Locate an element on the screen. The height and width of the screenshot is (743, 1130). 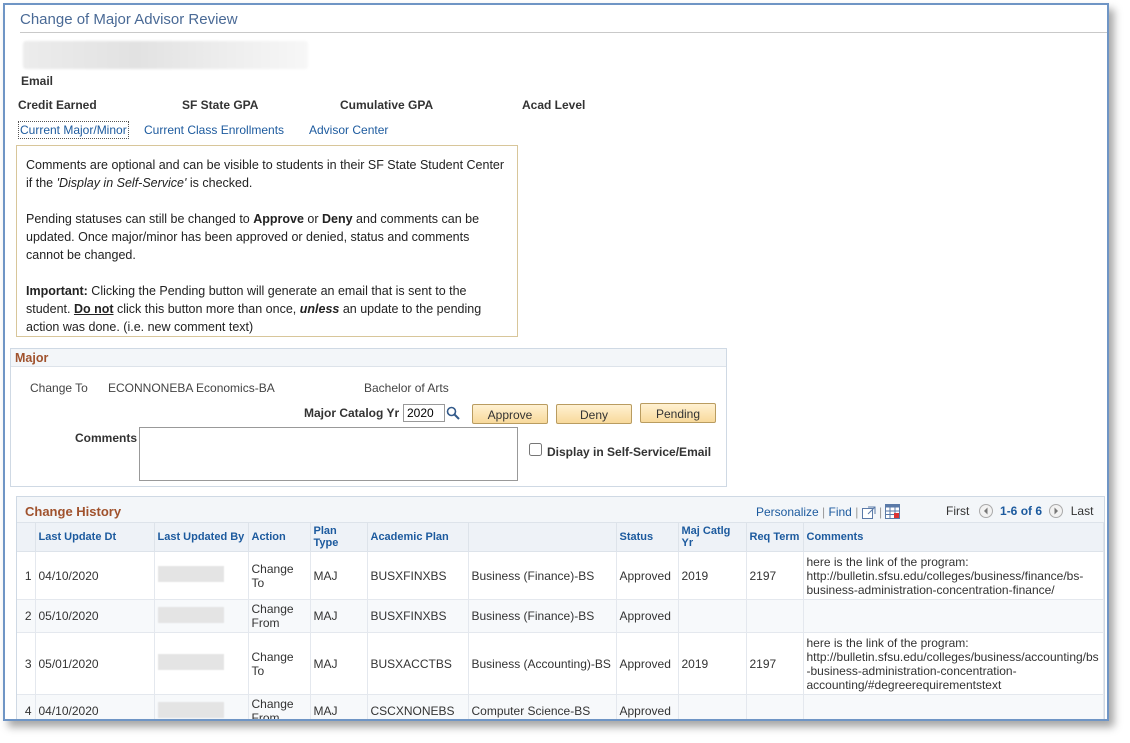
column-header: Last Updated By is located at coordinates (201, 537).